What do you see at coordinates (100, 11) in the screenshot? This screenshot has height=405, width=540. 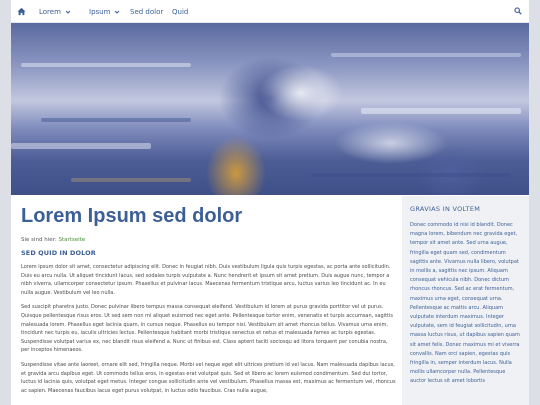 I see `nav-item-label: Ipsum` at bounding box center [100, 11].